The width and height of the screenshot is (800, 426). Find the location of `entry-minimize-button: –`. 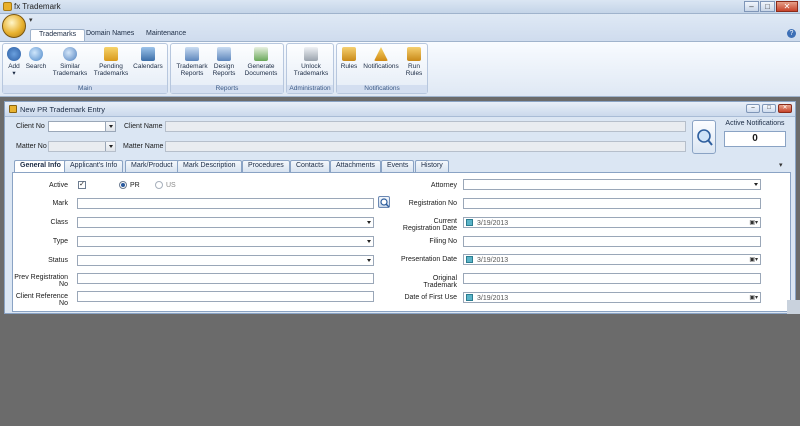

entry-minimize-button: – is located at coordinates (753, 108).